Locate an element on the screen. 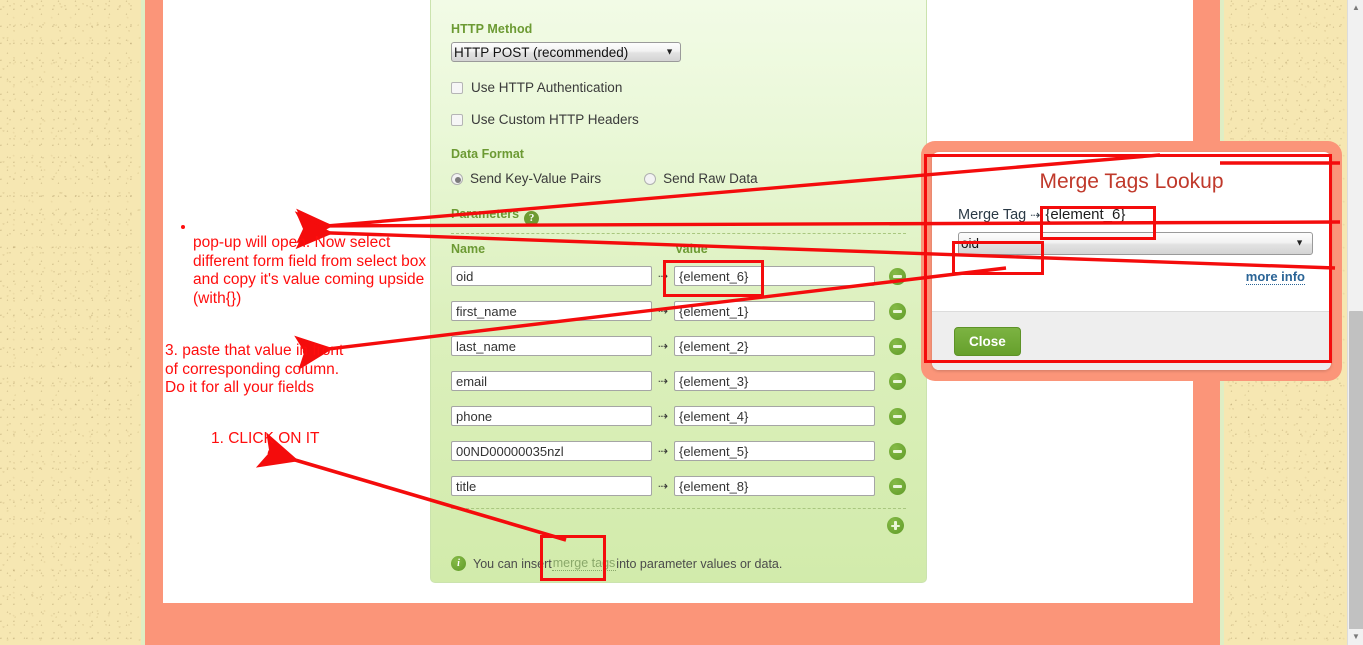 This screenshot has width=1363, height=645. column-header-value: Value is located at coordinates (691, 249).